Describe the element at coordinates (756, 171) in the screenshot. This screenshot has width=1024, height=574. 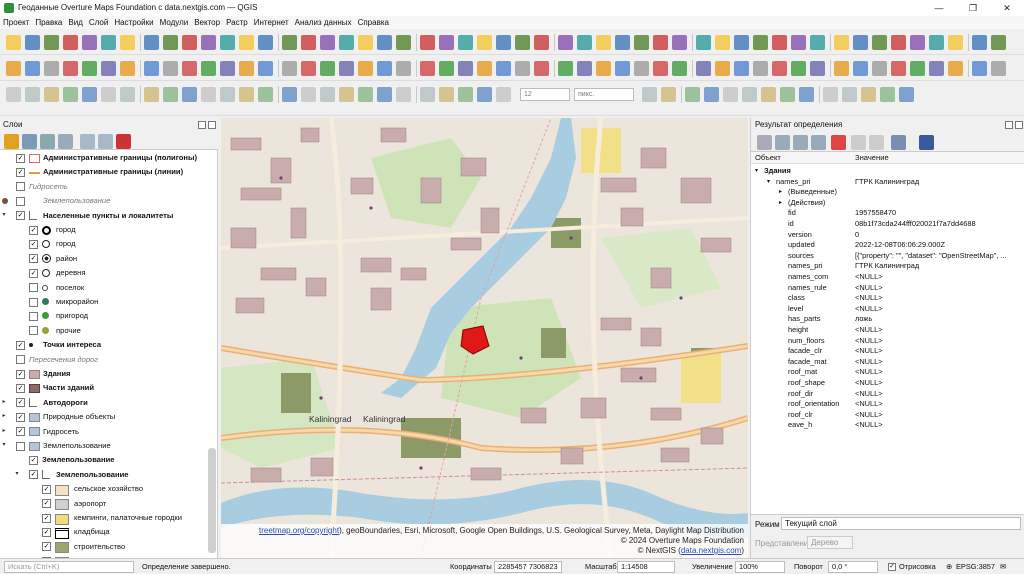
I see `collapse-arrow-icon: ▾` at that location.